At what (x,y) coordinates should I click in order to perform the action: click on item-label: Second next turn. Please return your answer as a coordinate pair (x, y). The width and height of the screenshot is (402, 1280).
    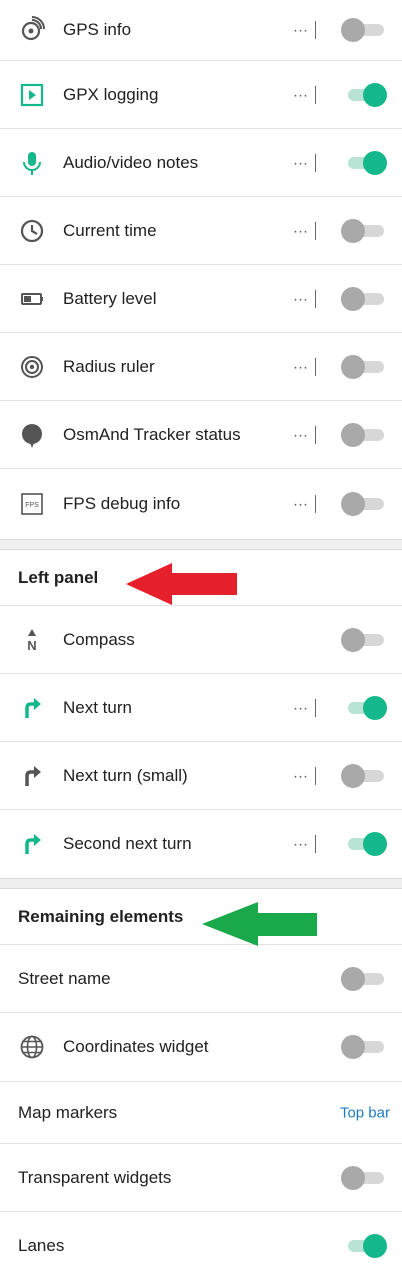
    Looking at the image, I should click on (127, 843).